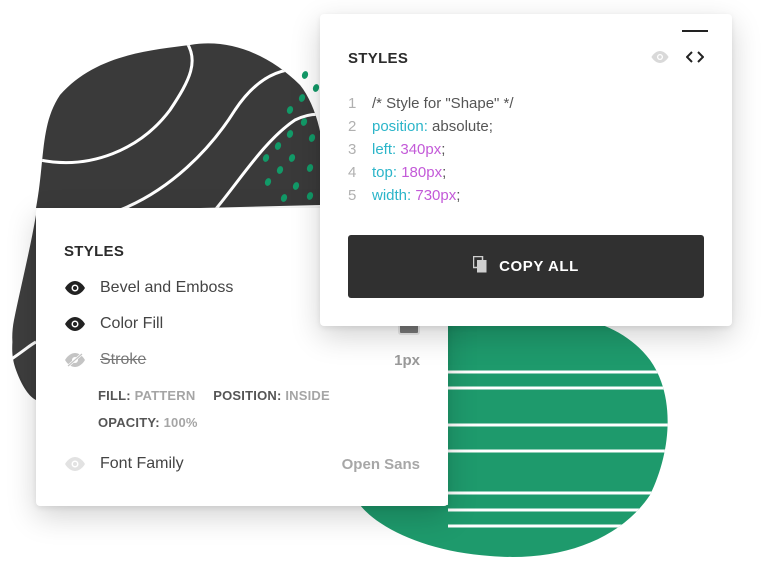  What do you see at coordinates (378, 58) in the screenshot?
I see `code-panel-title: STYLES` at bounding box center [378, 58].